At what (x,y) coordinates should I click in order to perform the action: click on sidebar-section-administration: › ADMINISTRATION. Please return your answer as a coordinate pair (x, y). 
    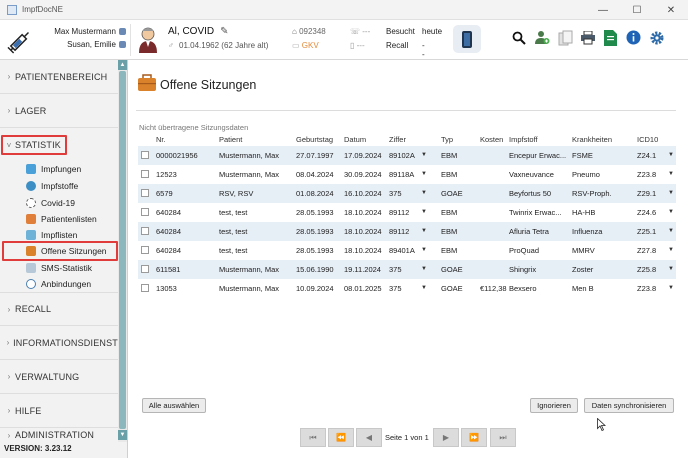
    Looking at the image, I should click on (59, 434).